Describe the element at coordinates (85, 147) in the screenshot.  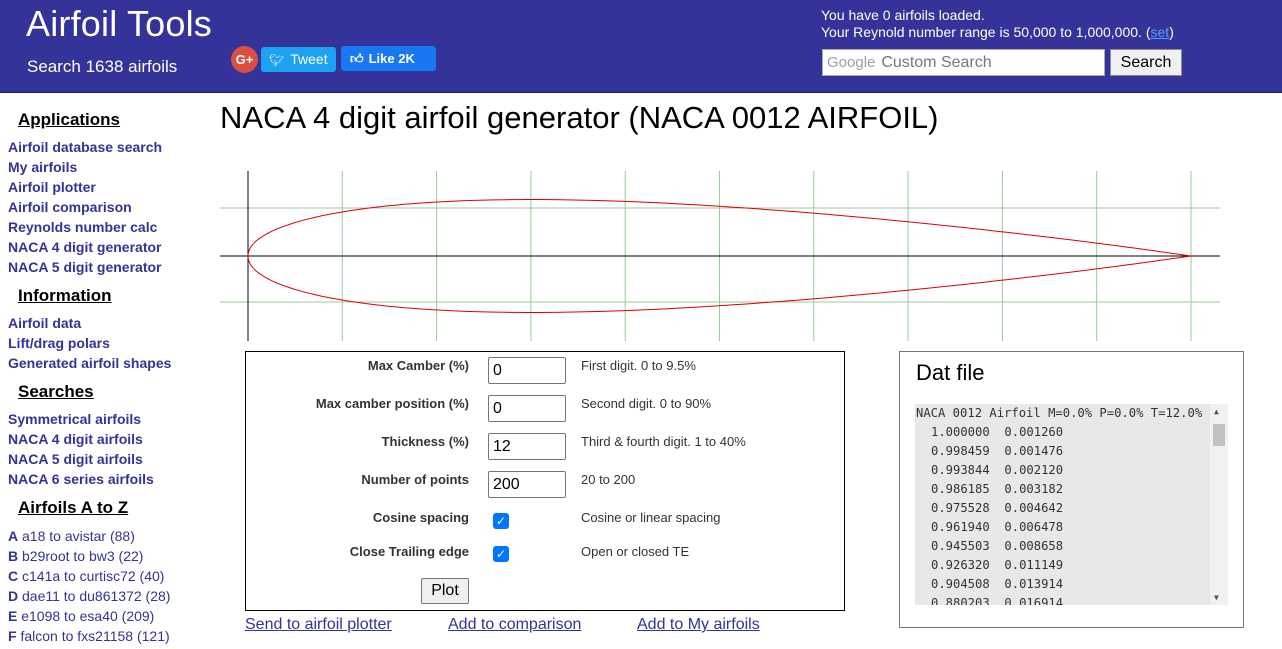
I see `sidebar-link-airfoil-database-search: Airfoil database search` at that location.